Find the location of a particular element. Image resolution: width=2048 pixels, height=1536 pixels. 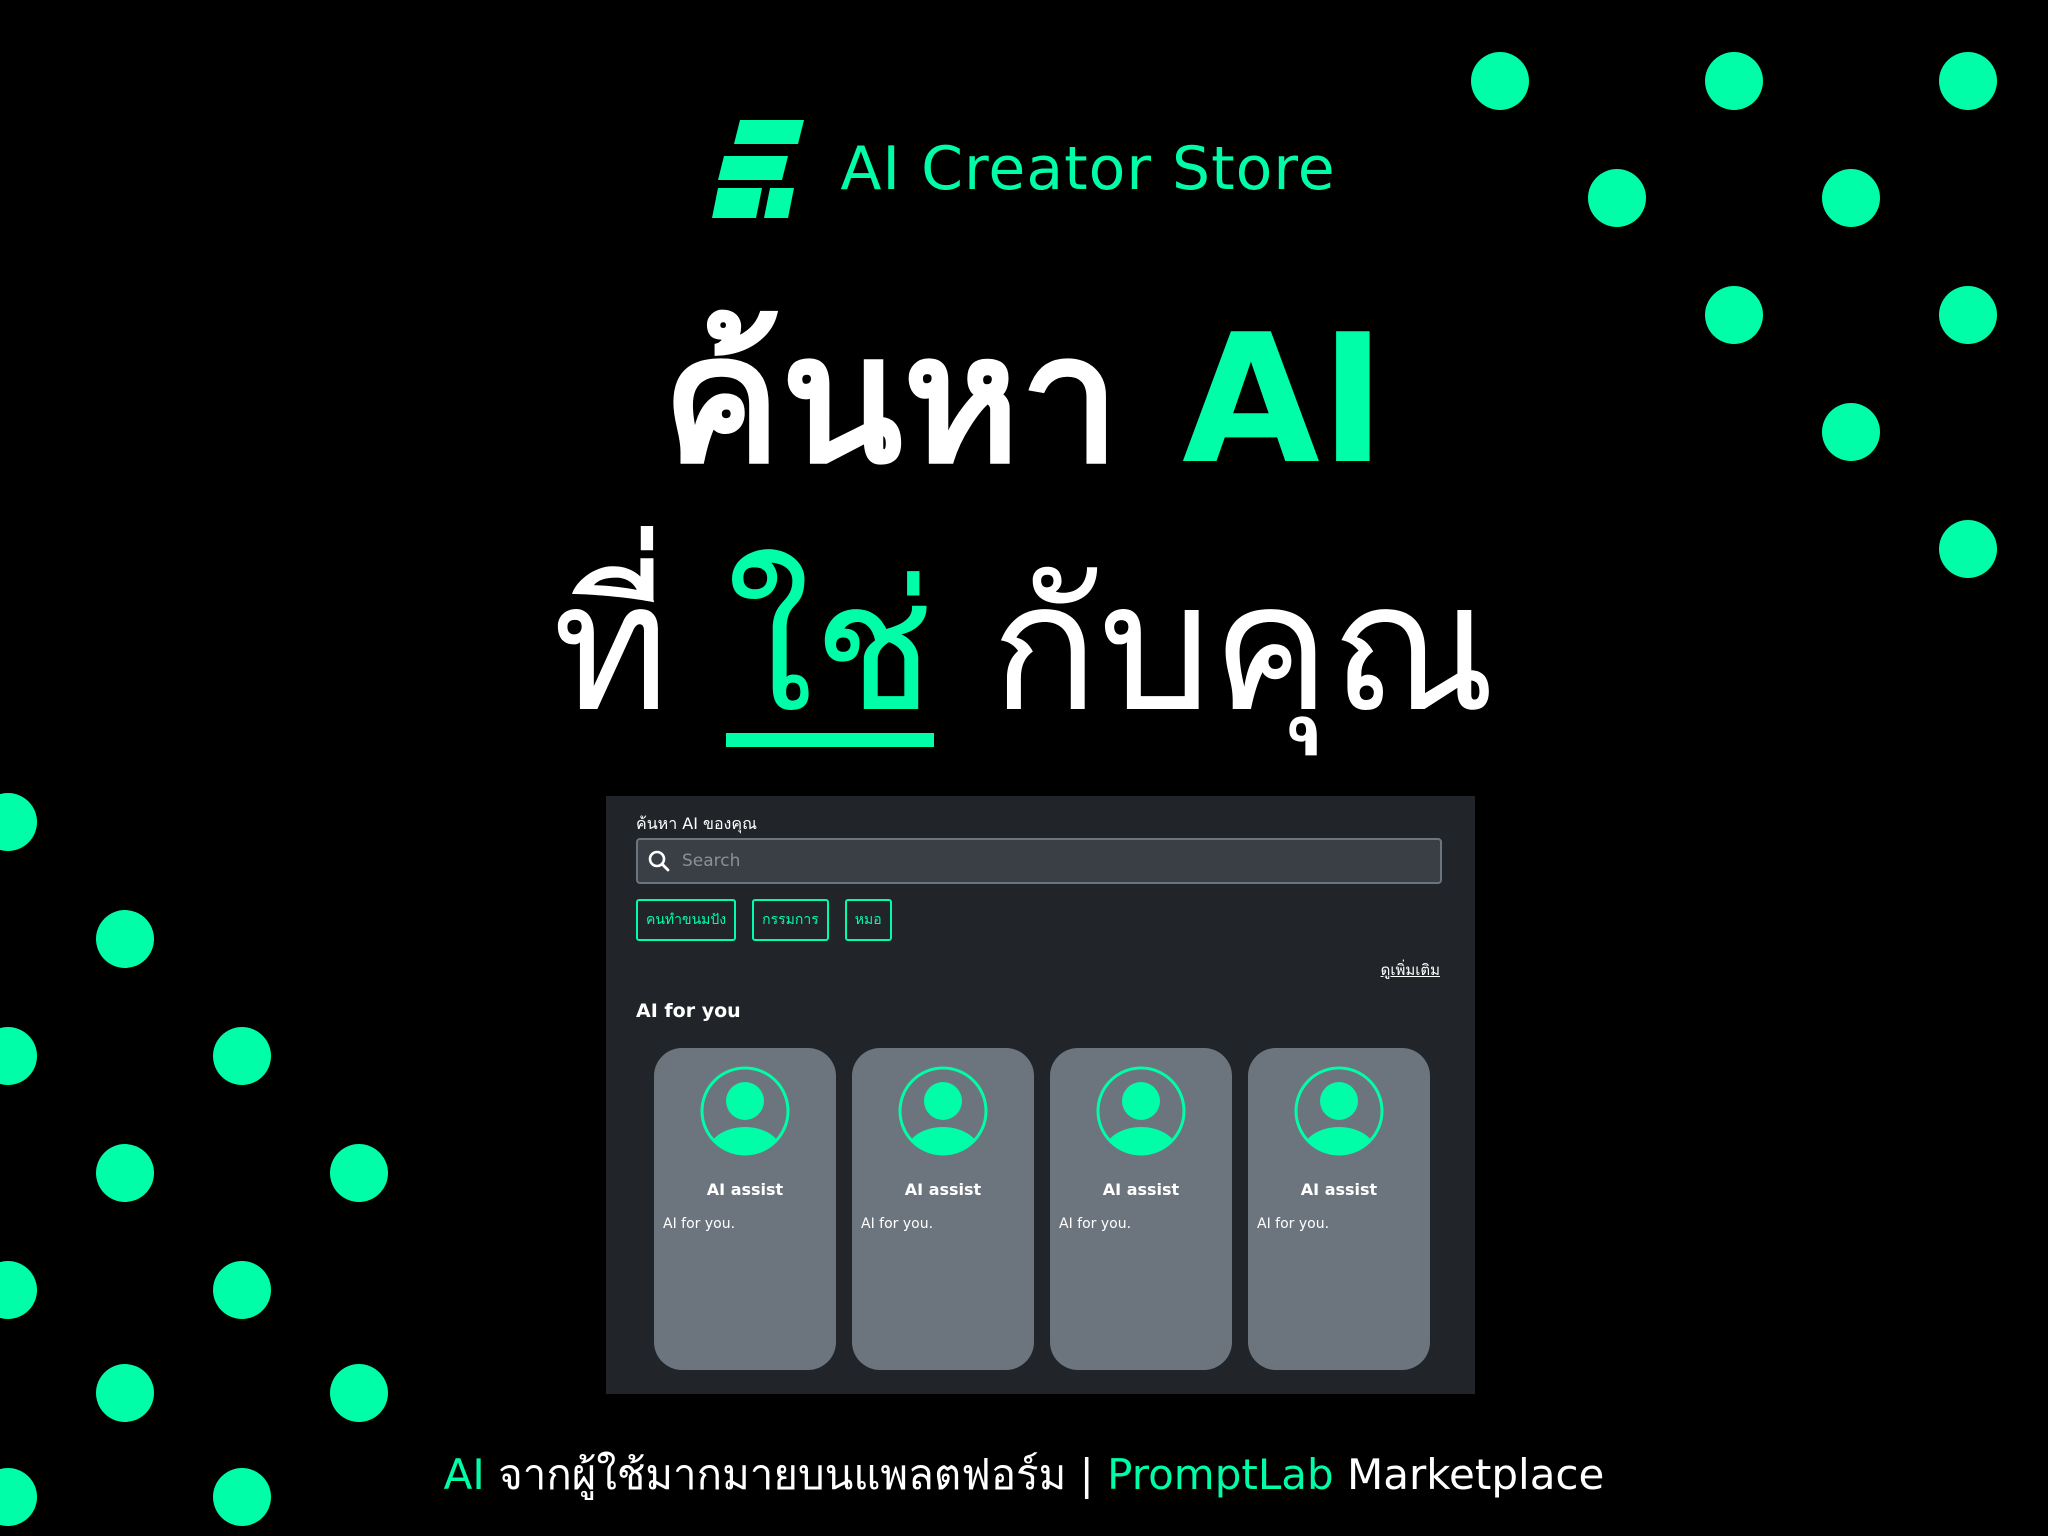

search-label: ค้นหา AI ของคุณ is located at coordinates (696, 823).